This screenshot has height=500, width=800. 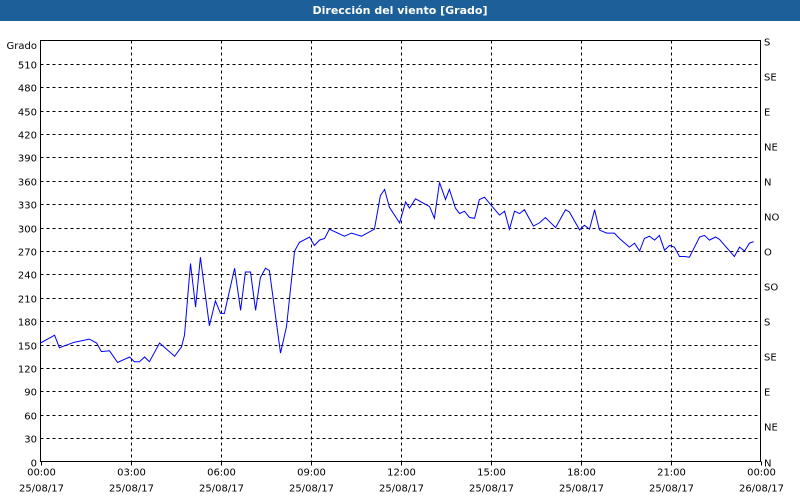 I want to click on chart-title: Dirección del viento [Grado], so click(x=400, y=10).